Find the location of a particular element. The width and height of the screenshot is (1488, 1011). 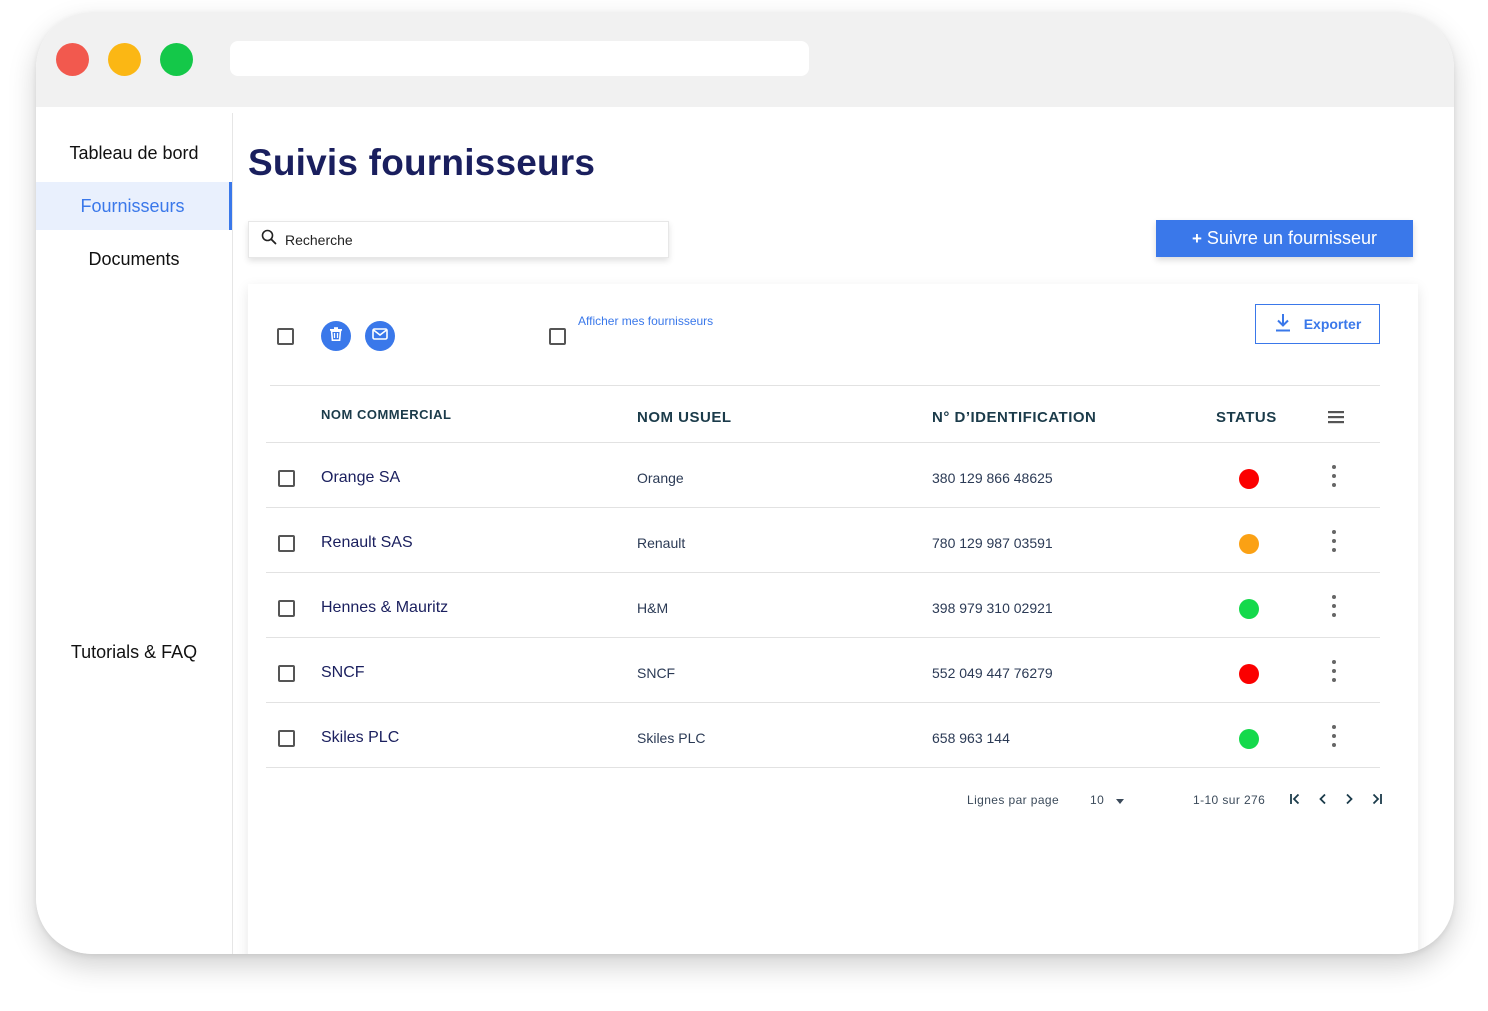

maximize-window-button is located at coordinates (176, 59).